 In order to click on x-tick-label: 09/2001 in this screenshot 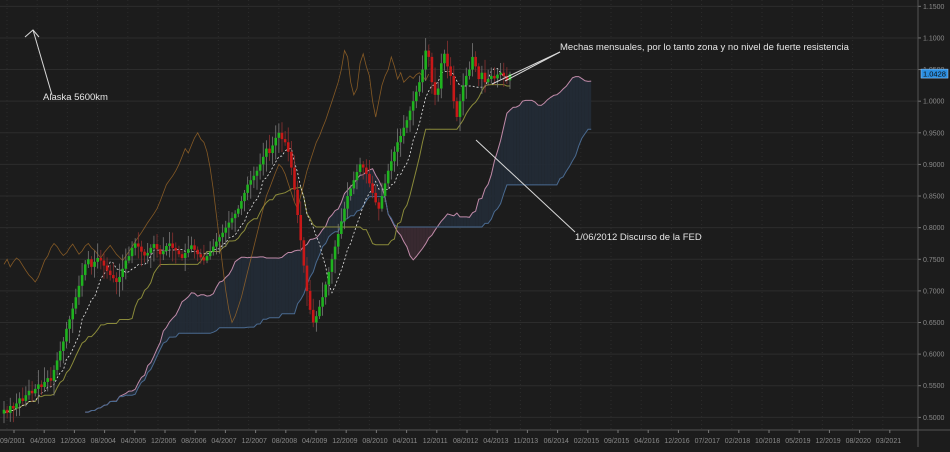, I will do `click(12, 441)`.